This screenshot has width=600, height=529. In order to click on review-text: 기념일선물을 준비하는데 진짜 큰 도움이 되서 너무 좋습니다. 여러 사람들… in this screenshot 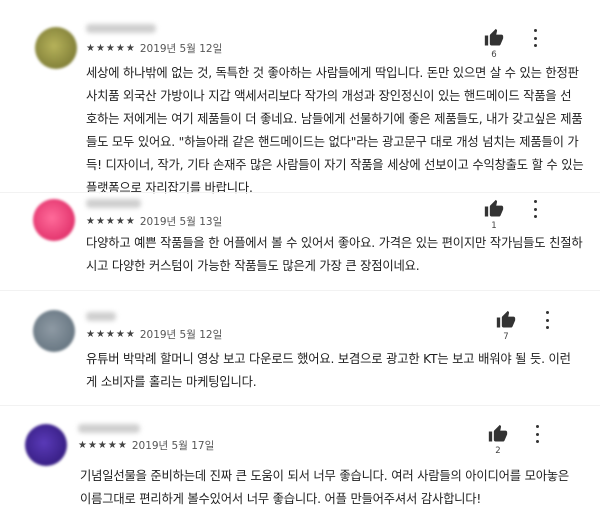, I will do `click(325, 487)`.